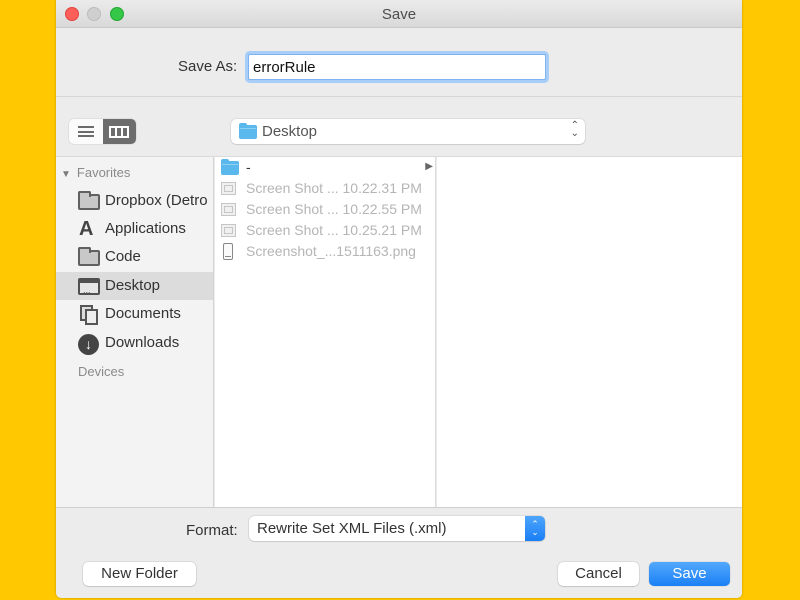 The height and width of the screenshot is (600, 800). I want to click on sidebar-item-label: Desktop, so click(133, 285).